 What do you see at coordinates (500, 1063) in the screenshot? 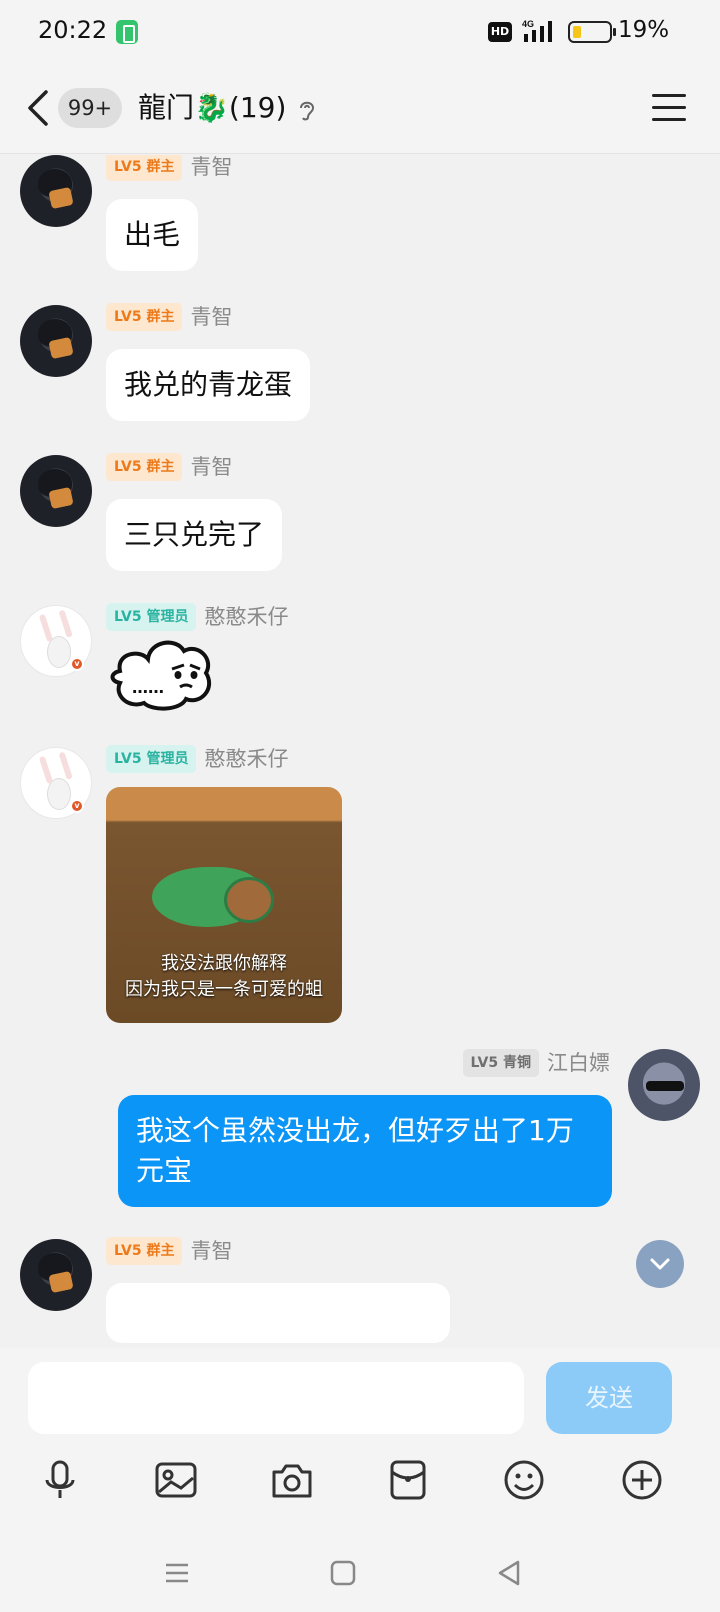
I see `role-tag: LV5 青铜` at bounding box center [500, 1063].